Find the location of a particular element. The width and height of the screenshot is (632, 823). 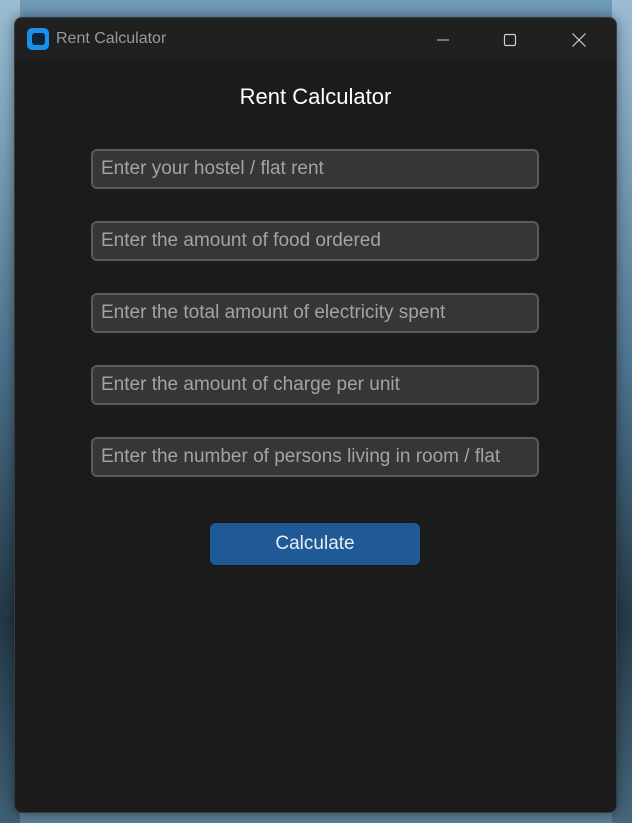

rent-input is located at coordinates (315, 169).